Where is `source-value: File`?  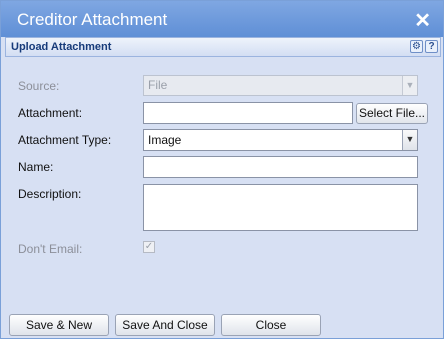 source-value: File is located at coordinates (158, 85).